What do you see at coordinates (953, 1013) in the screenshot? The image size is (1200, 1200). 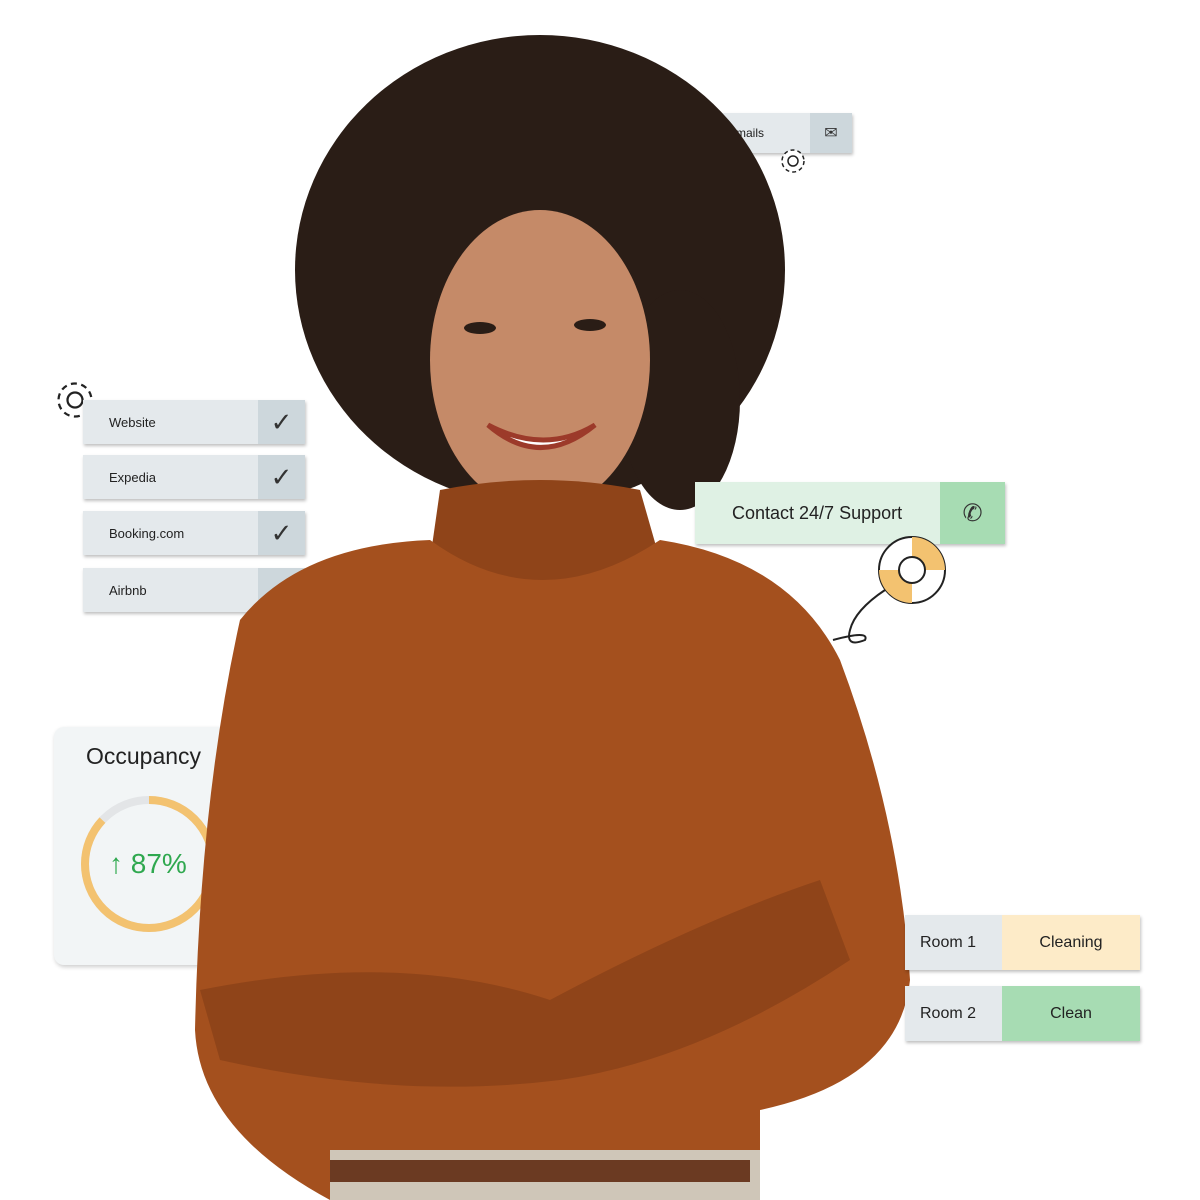 I see `room-label: Room 2` at bounding box center [953, 1013].